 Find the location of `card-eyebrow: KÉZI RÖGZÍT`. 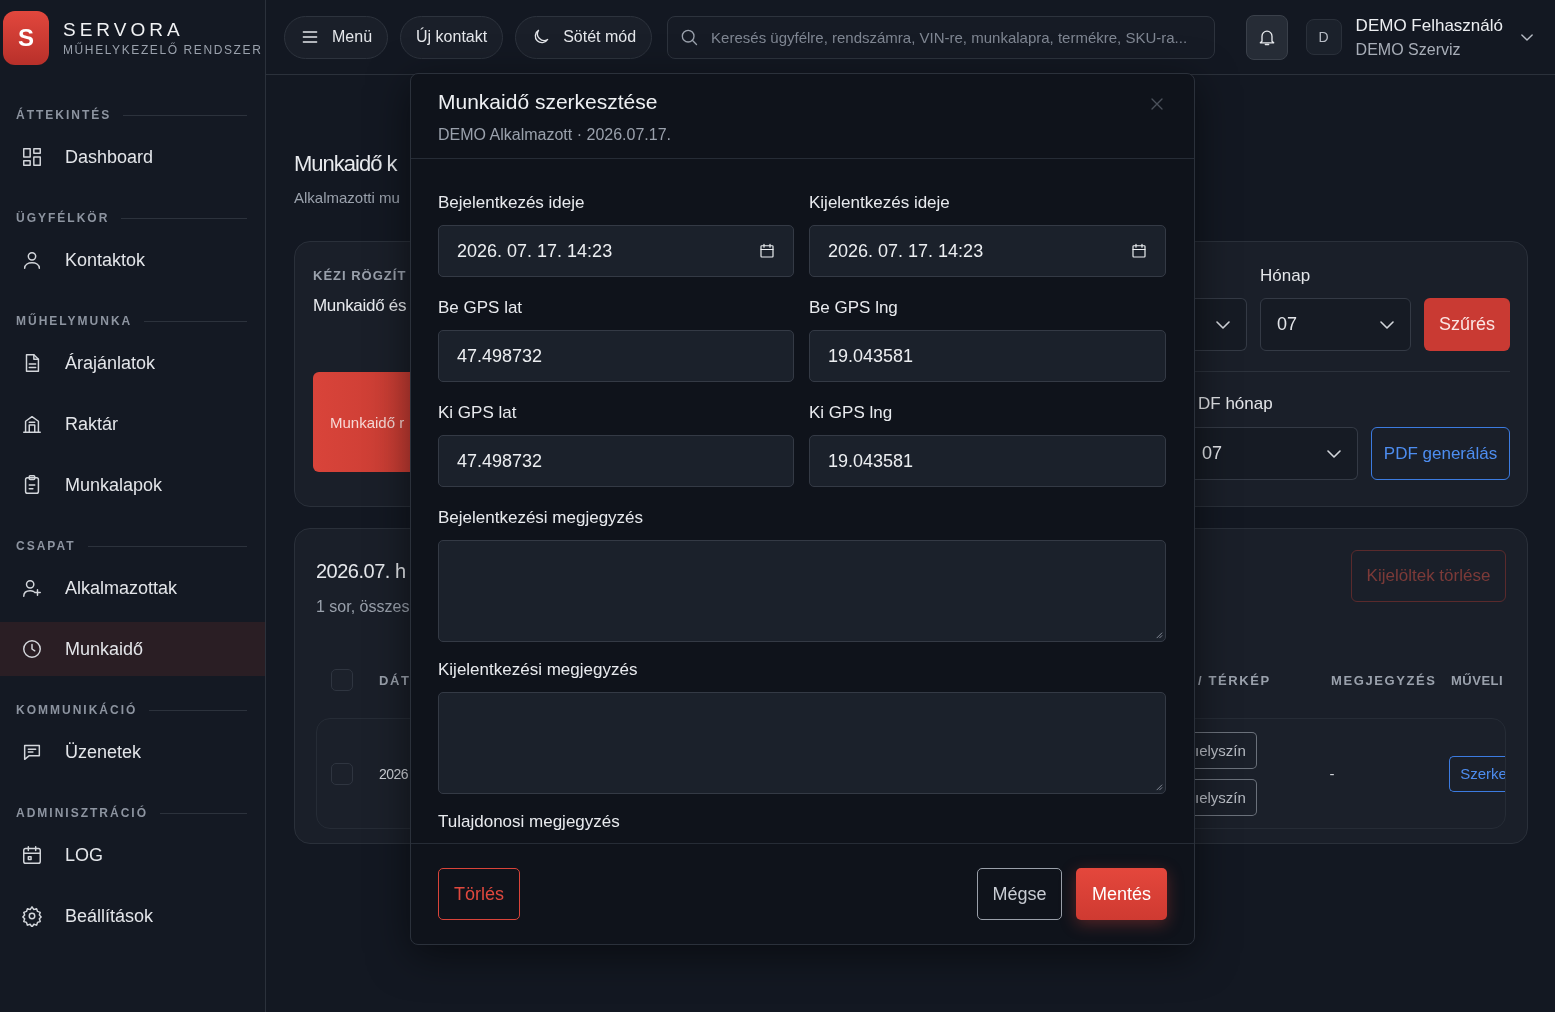

card-eyebrow: KÉZI RÖGZÍT is located at coordinates (360, 275).